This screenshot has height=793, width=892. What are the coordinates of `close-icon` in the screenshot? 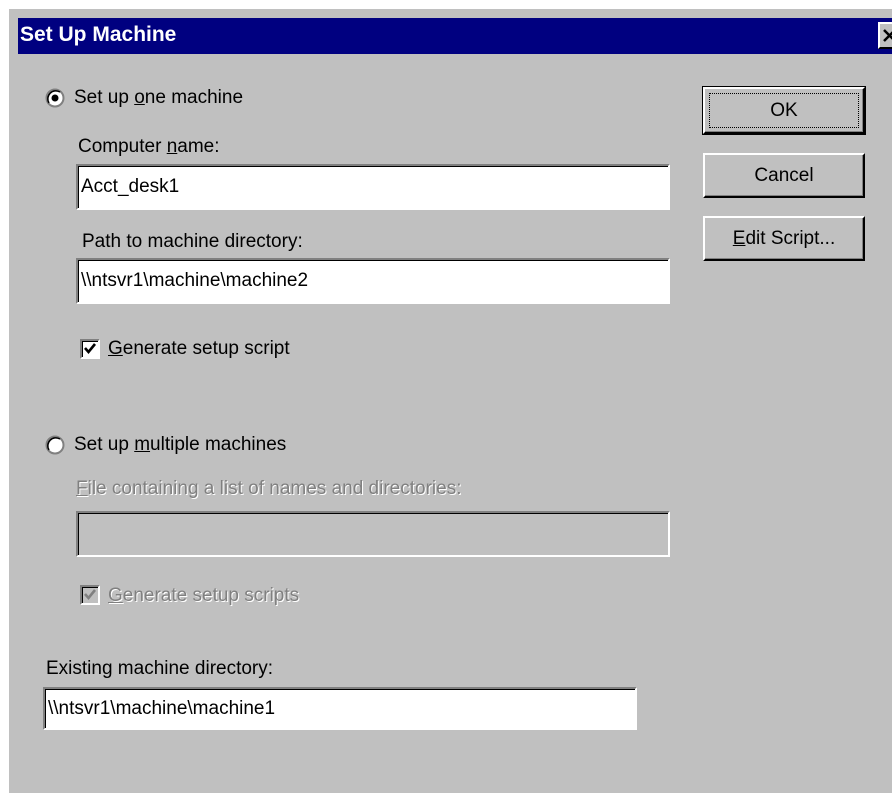 It's located at (887, 35).